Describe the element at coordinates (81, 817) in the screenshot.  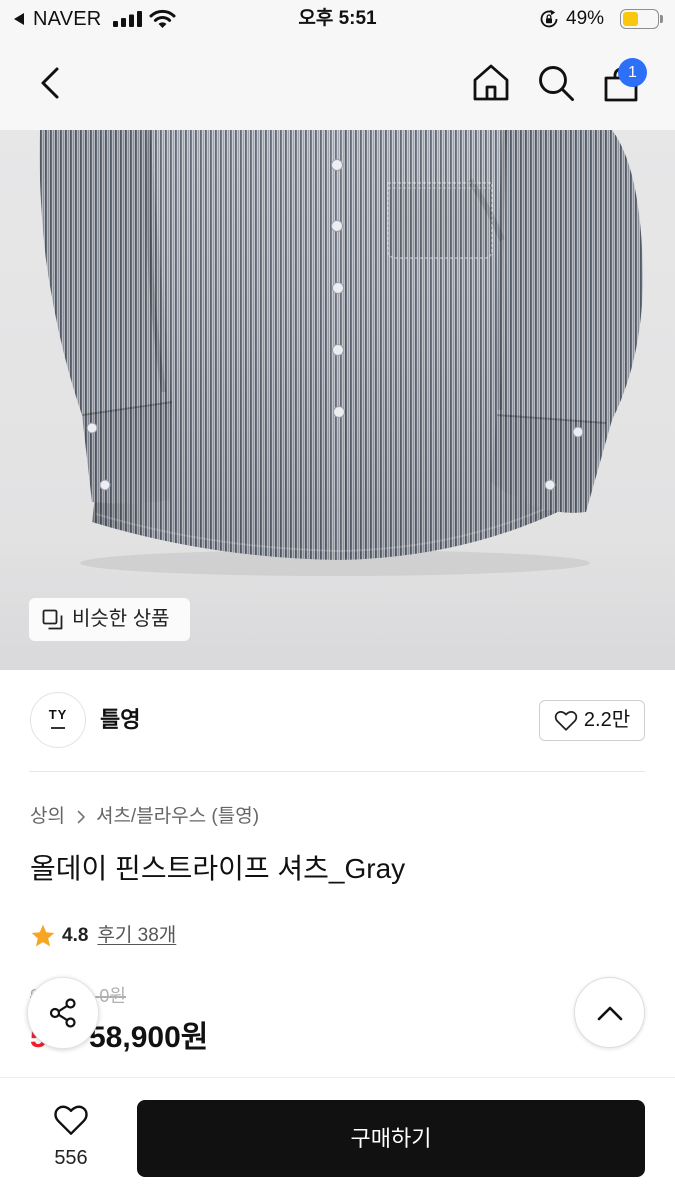
I see `breadcrumb-chevron-icon` at that location.